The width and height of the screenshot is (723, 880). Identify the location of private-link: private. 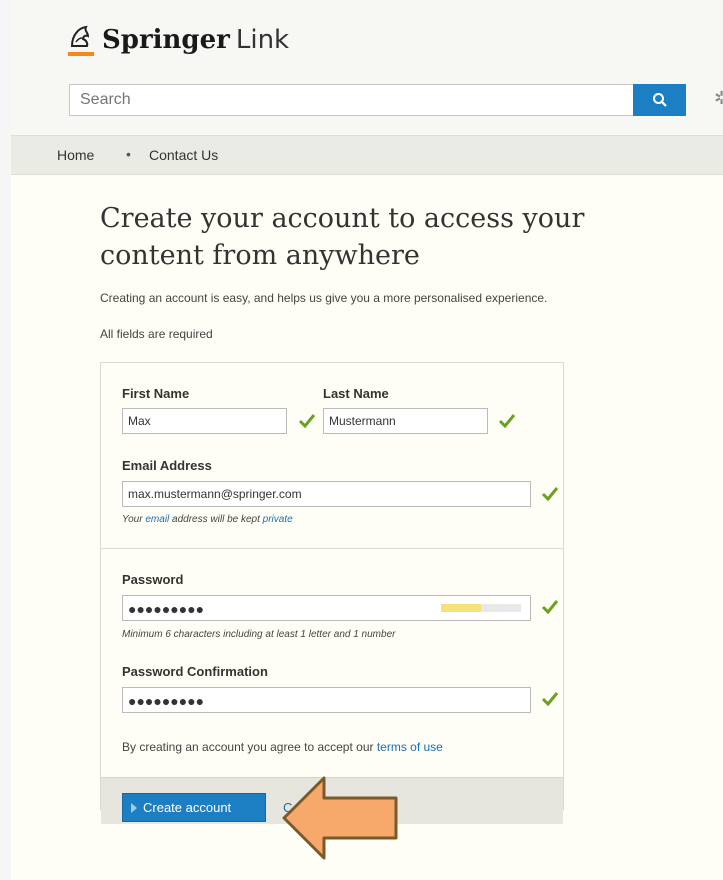
(278, 519).